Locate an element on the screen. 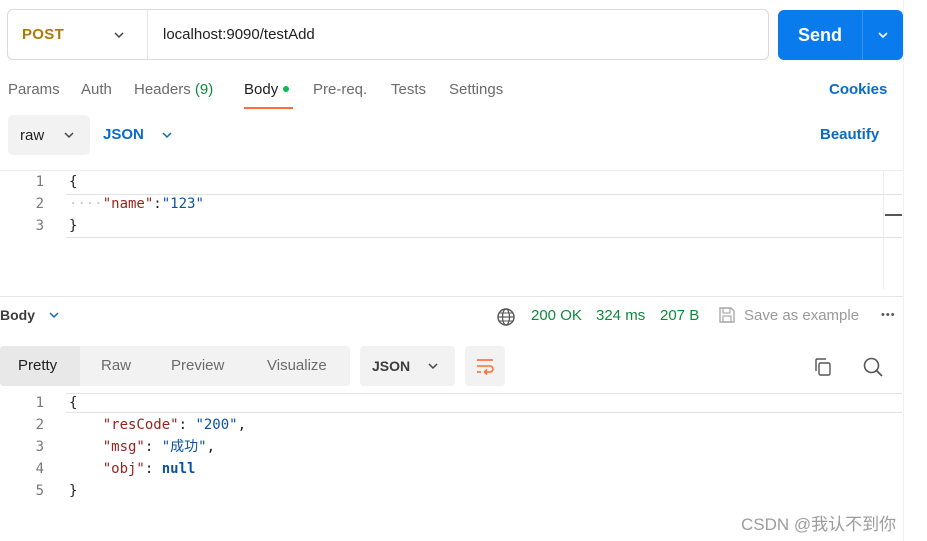 Image resolution: width=927 pixels, height=541 pixels. active-tab-underline is located at coordinates (268, 108).